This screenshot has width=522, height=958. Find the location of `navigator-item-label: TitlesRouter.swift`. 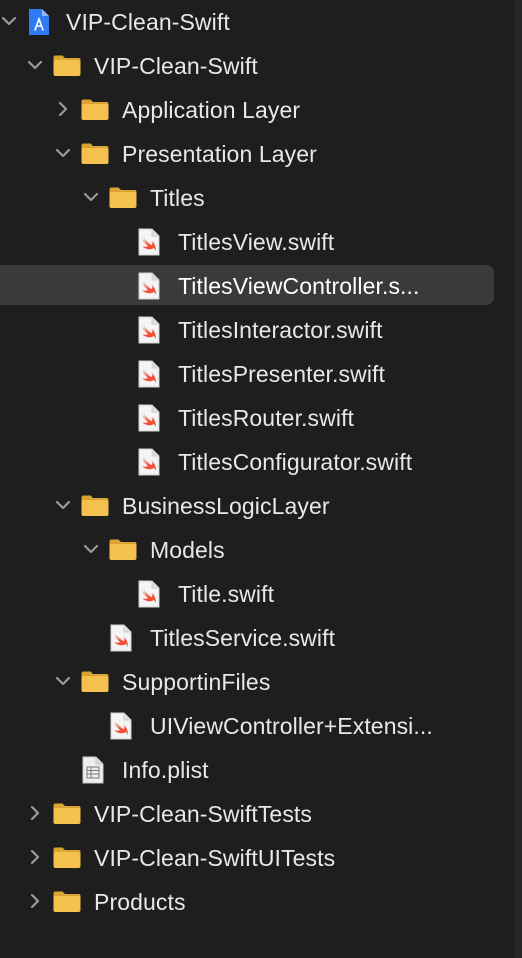

navigator-item-label: TitlesRouter.swift is located at coordinates (266, 418).